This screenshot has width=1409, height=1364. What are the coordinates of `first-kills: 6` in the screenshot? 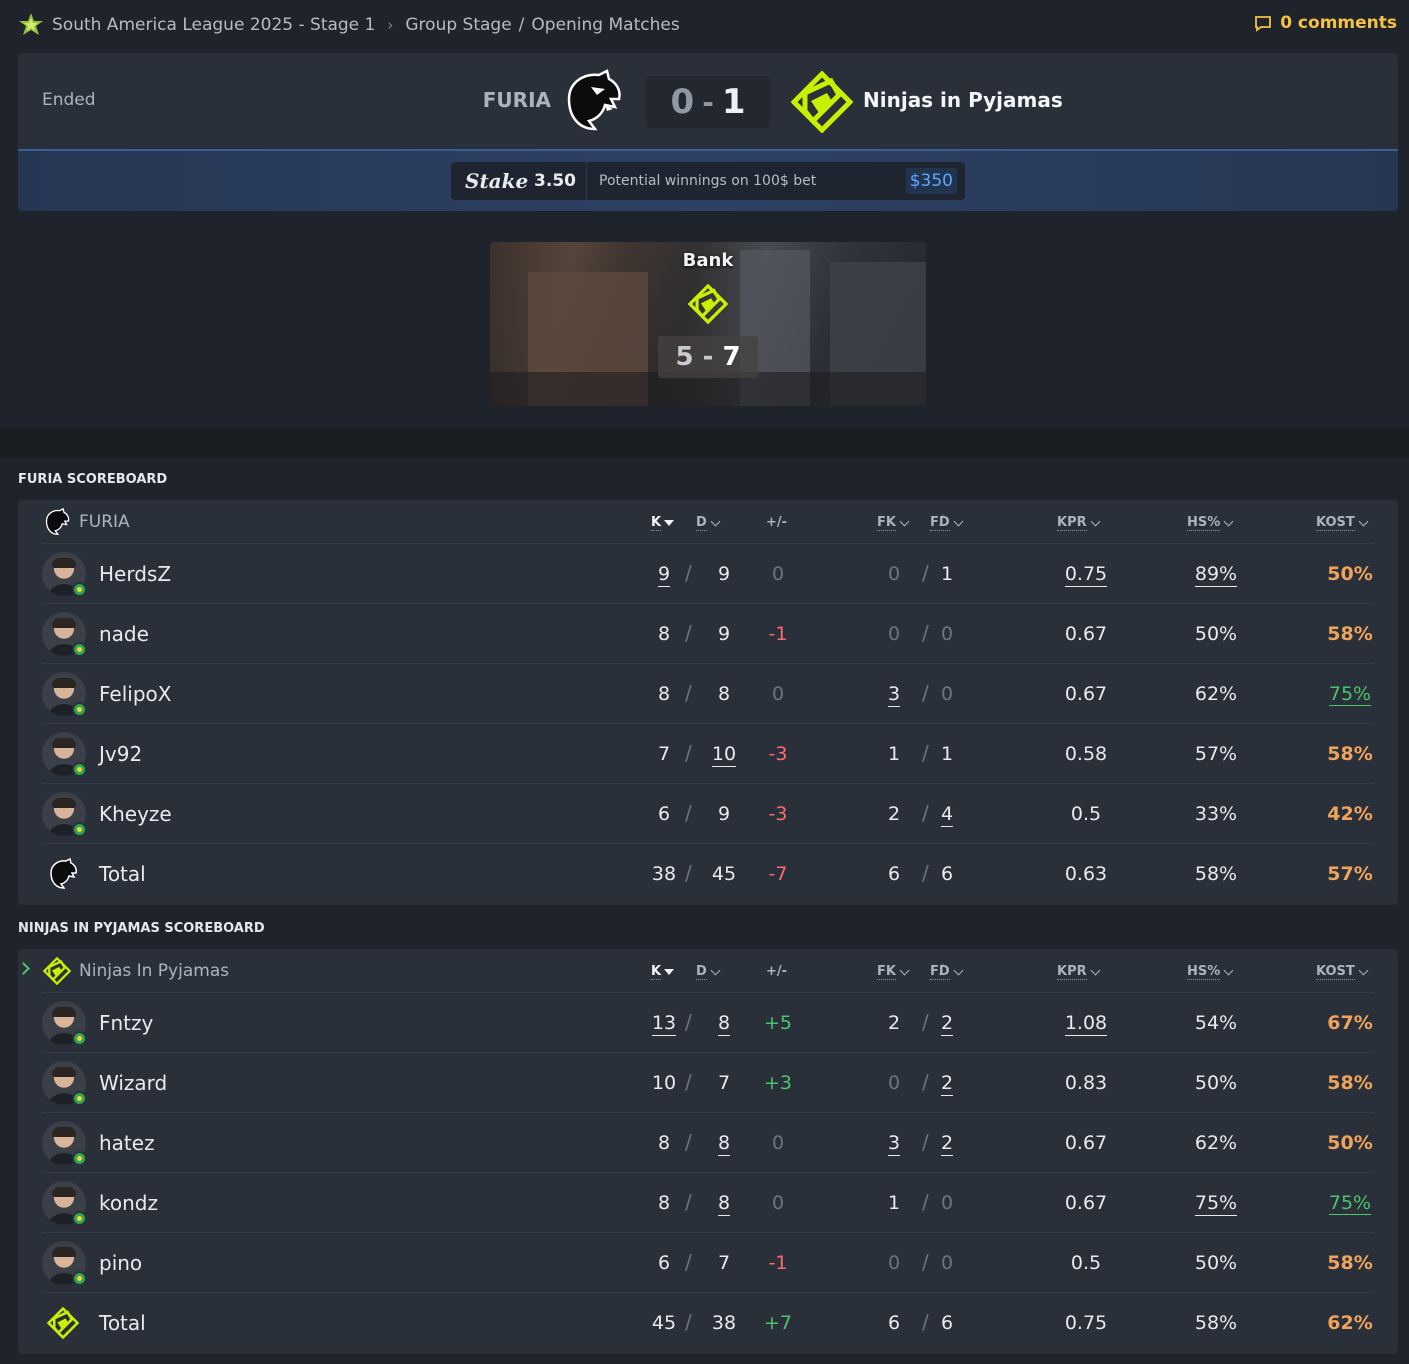 It's located at (894, 874).